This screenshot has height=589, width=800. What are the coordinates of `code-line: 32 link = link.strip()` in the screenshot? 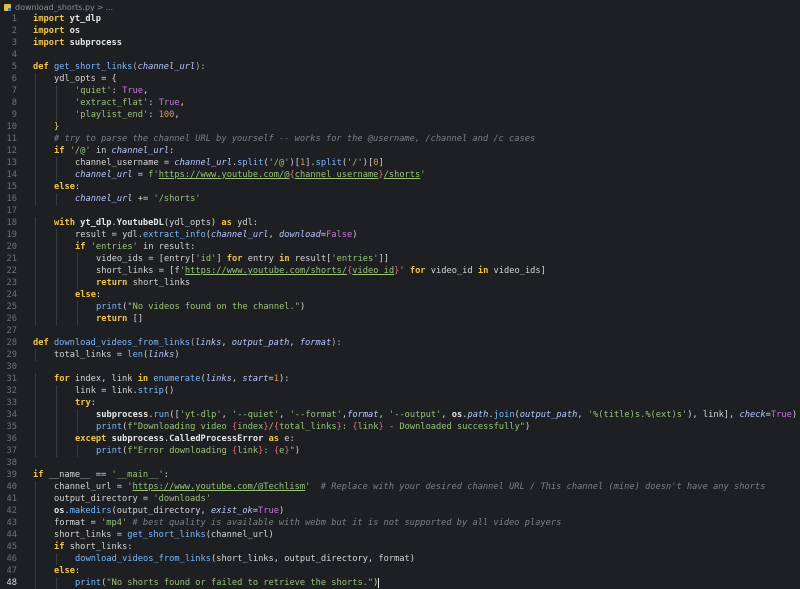 It's located at (400, 391).